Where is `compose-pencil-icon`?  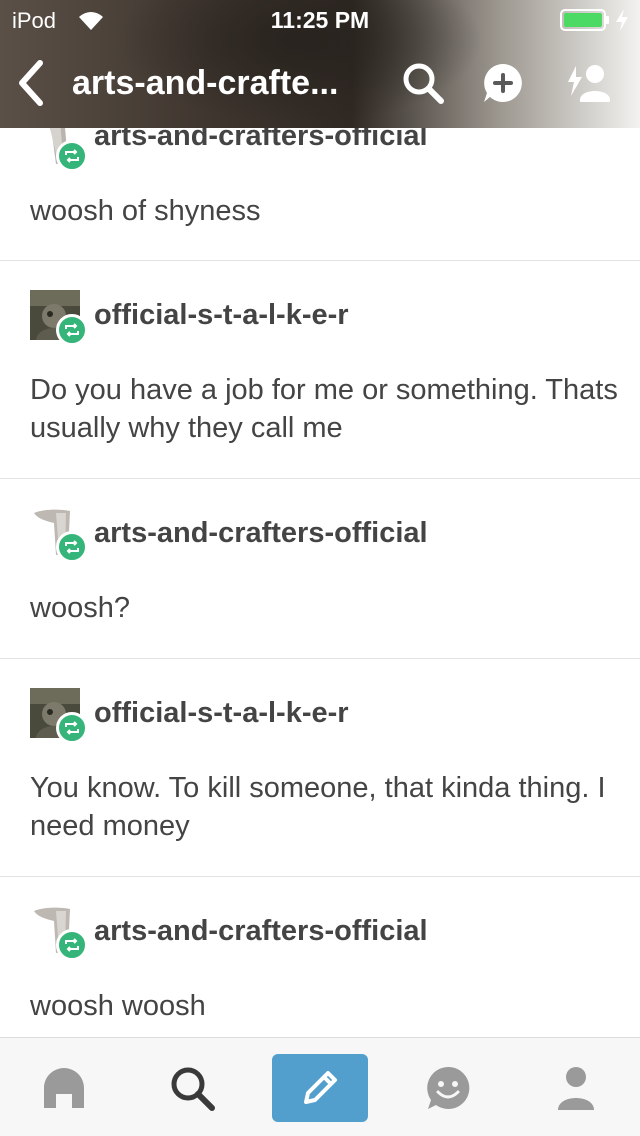
compose-pencil-icon is located at coordinates (320, 1087).